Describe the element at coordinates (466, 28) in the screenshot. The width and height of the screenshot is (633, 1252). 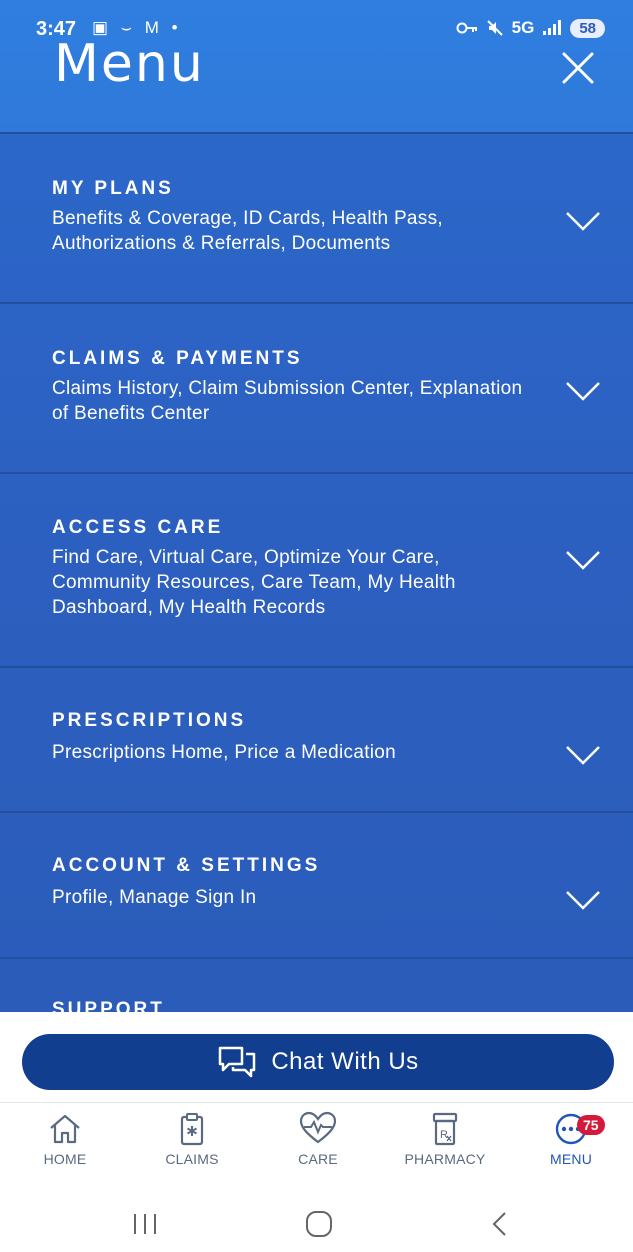
I see `key-icon` at that location.